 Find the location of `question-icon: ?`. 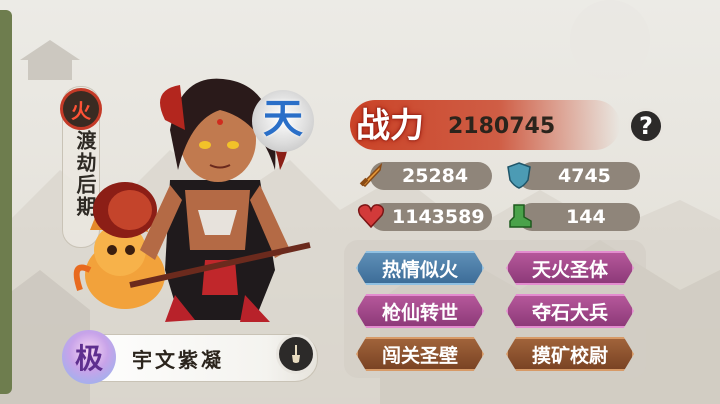

question-icon: ? is located at coordinates (646, 126).